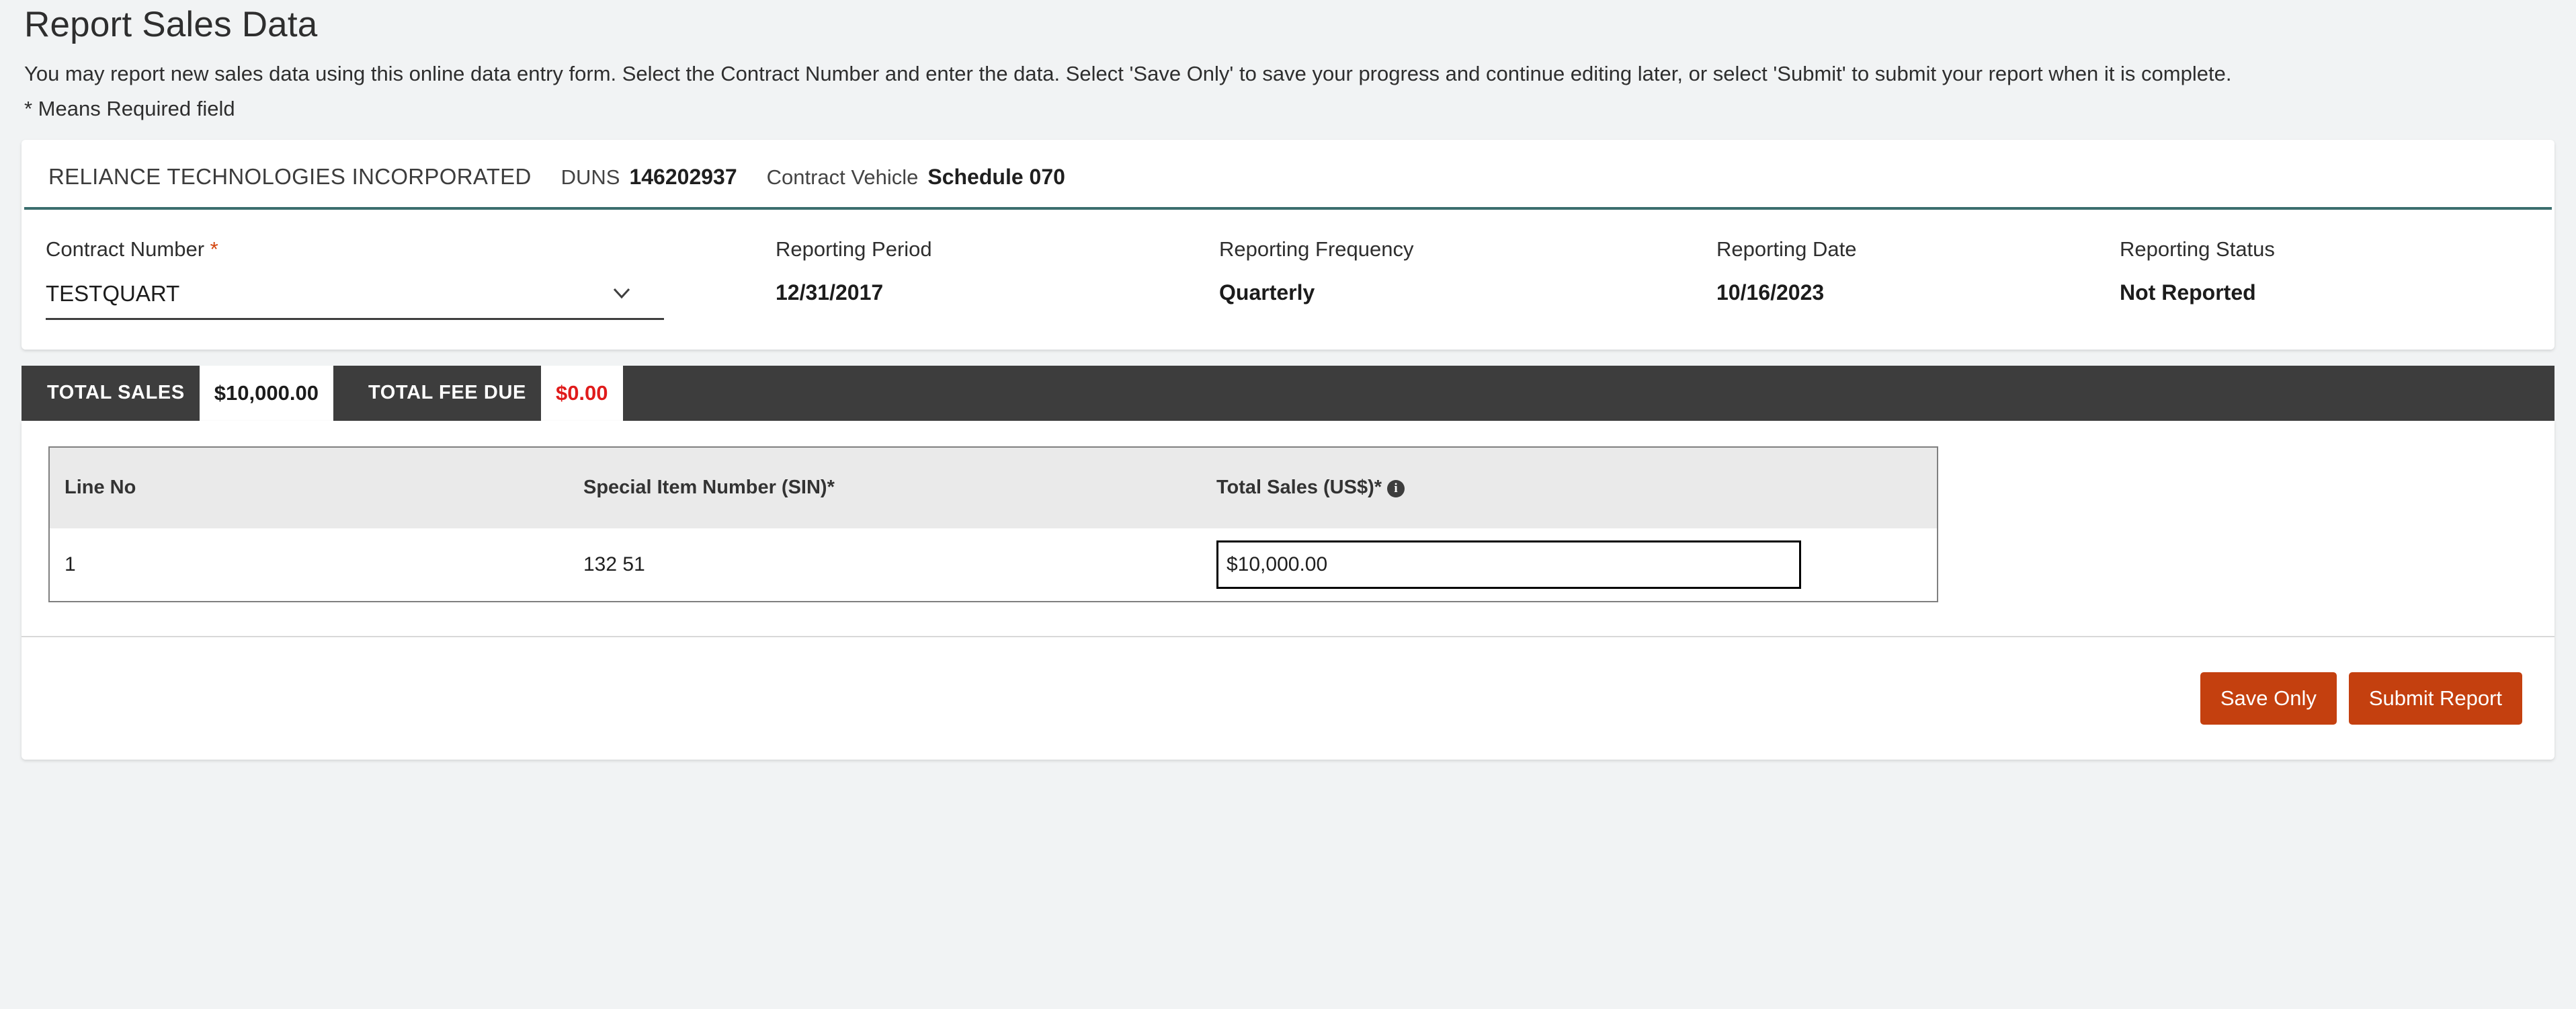  I want to click on cell-sin: 132 51, so click(885, 565).